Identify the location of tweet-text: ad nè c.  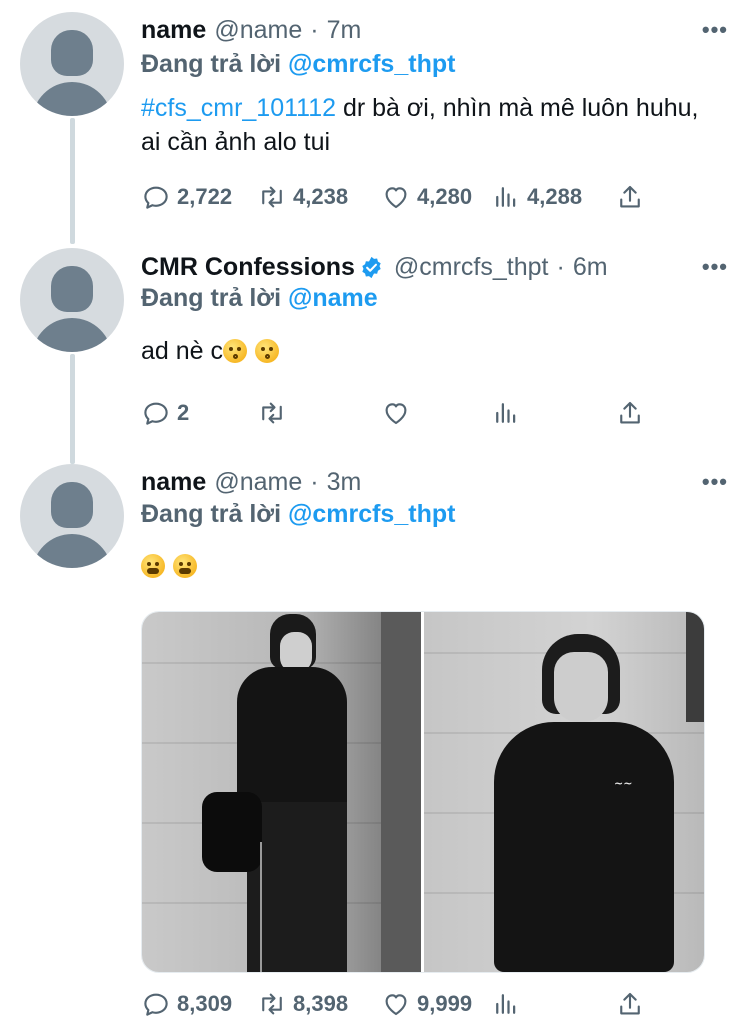
(431, 351).